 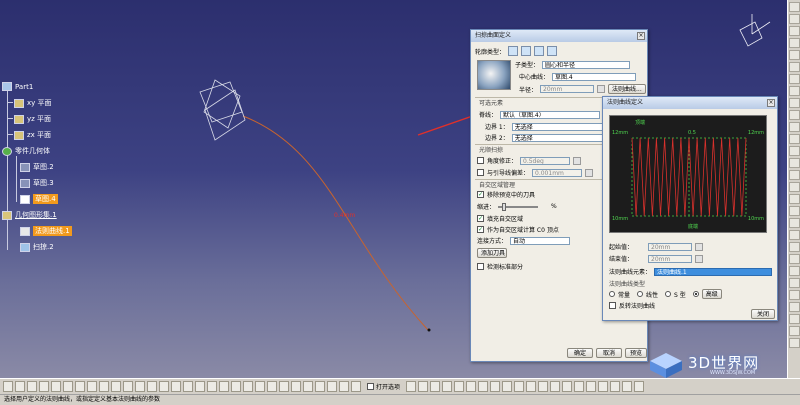 What do you see at coordinates (37, 183) in the screenshot?
I see `tree-sketch-3: 草图.3` at bounding box center [37, 183].